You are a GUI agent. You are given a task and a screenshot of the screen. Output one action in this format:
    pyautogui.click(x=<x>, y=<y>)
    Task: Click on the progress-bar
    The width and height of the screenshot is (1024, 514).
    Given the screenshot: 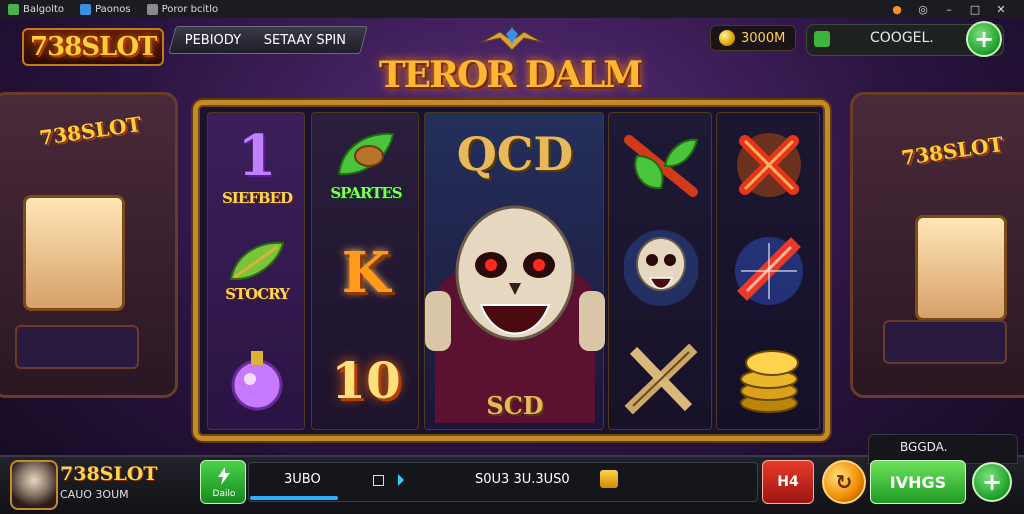 What is the action you would take?
    pyautogui.click(x=294, y=498)
    